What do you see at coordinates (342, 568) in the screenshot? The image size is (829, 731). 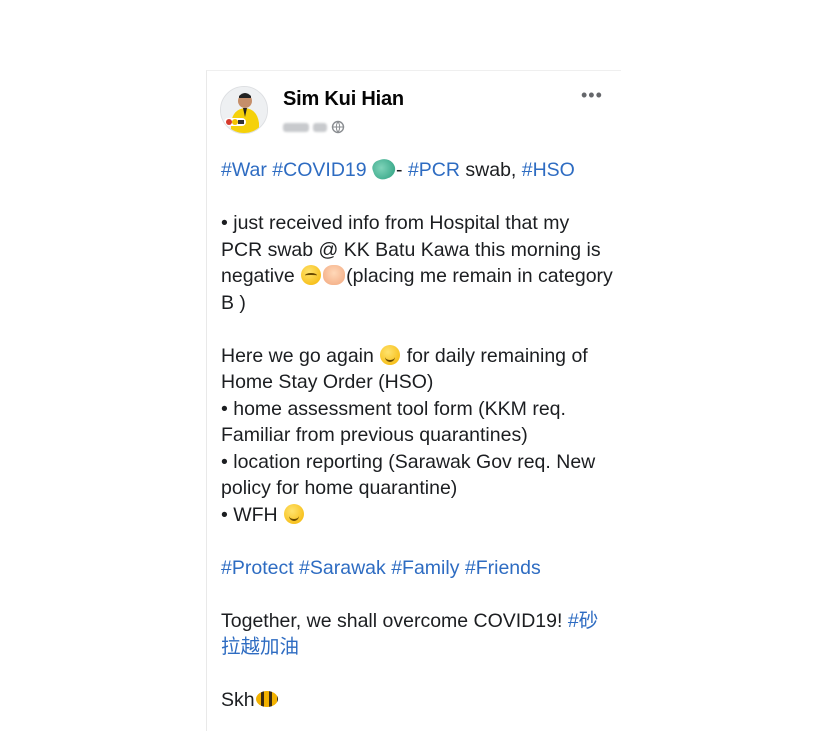 I see `hashtag-link: #Sarawak` at bounding box center [342, 568].